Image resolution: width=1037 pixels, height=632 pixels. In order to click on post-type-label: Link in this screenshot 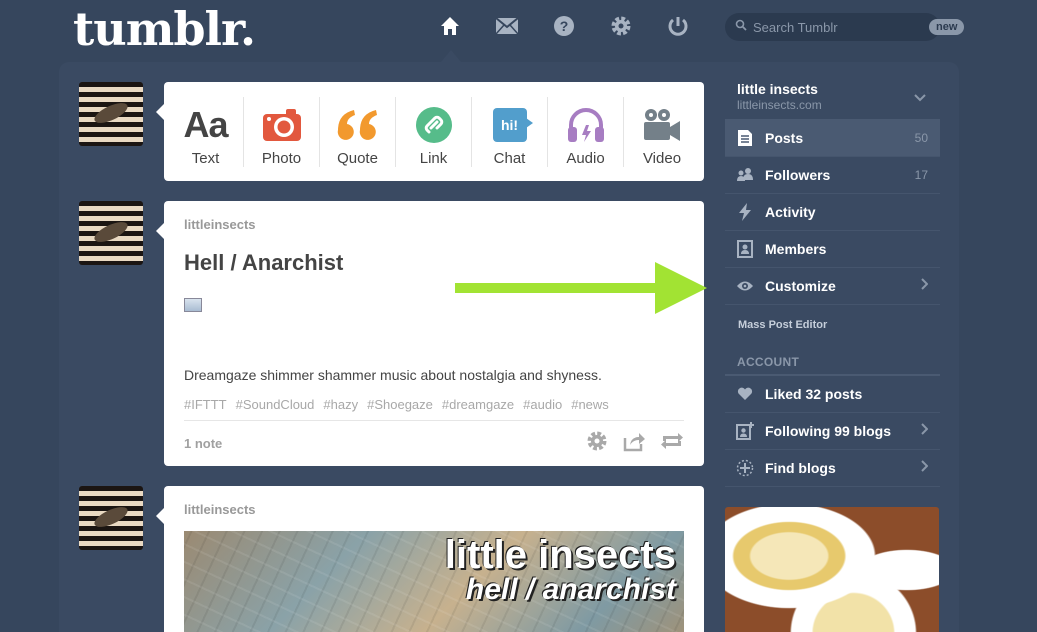, I will do `click(433, 158)`.